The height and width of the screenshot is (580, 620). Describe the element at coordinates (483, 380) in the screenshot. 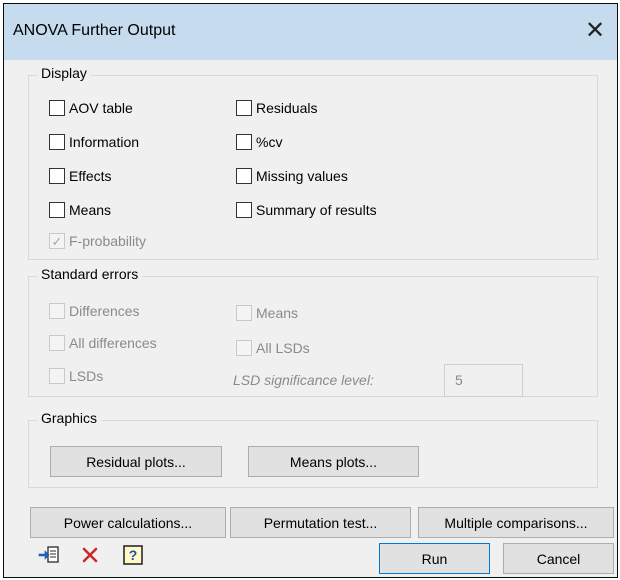

I see `lsd-level-input: 5` at that location.